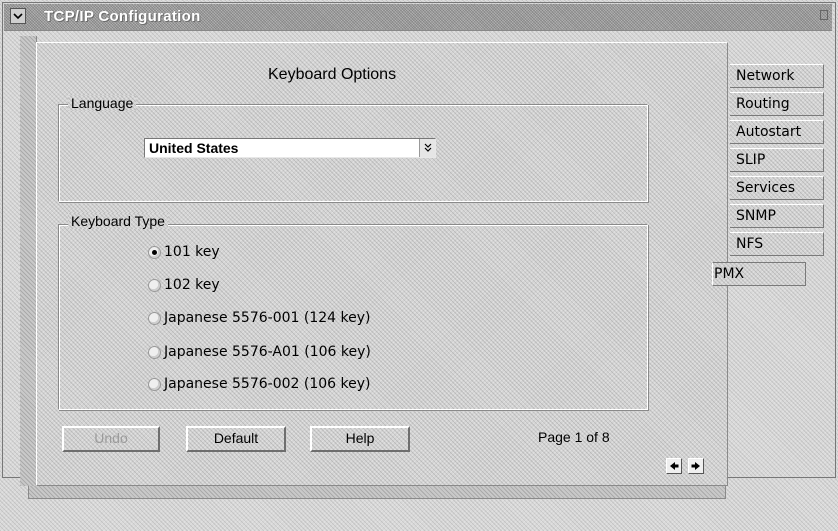  Describe the element at coordinates (674, 466) in the screenshot. I see `arrow-left-icon` at that location.